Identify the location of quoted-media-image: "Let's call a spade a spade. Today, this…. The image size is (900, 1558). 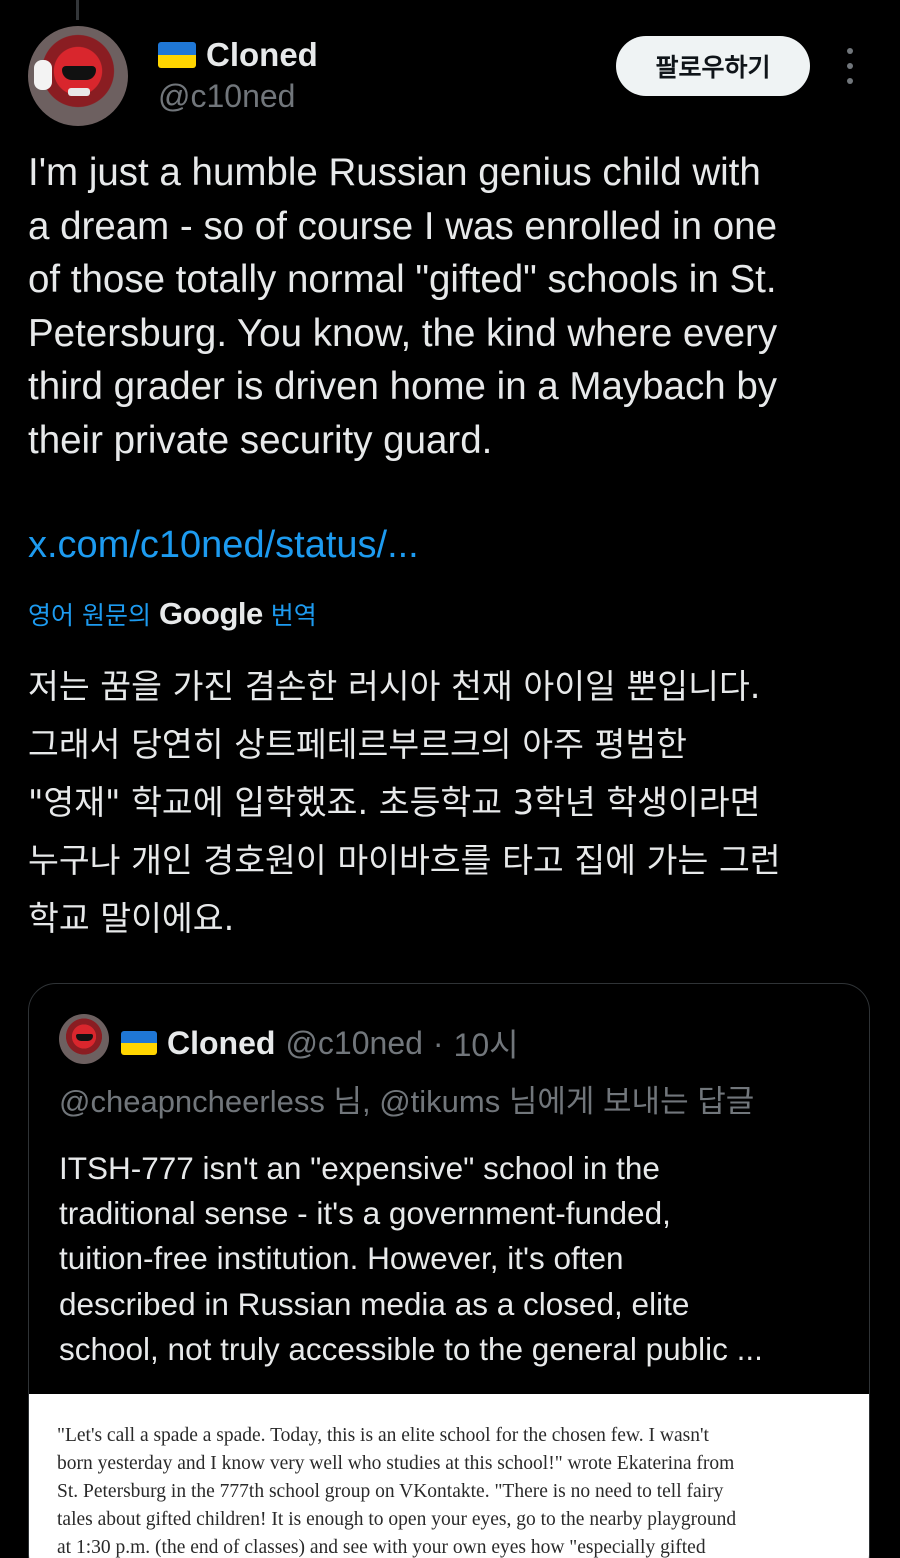
(449, 1476).